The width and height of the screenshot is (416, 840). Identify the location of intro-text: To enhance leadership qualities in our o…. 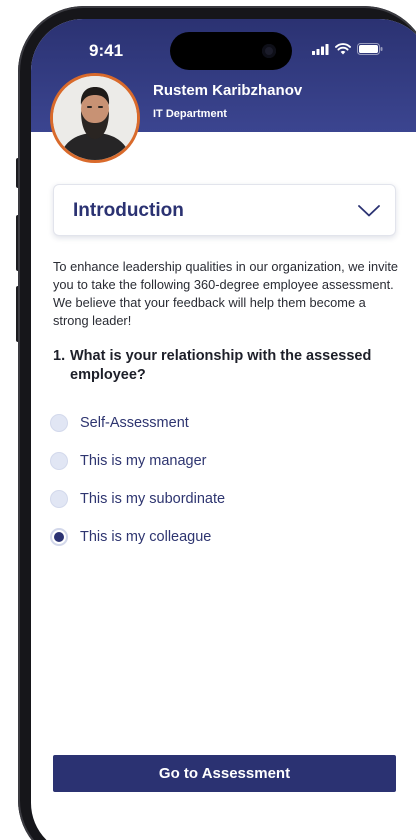
(226, 293).